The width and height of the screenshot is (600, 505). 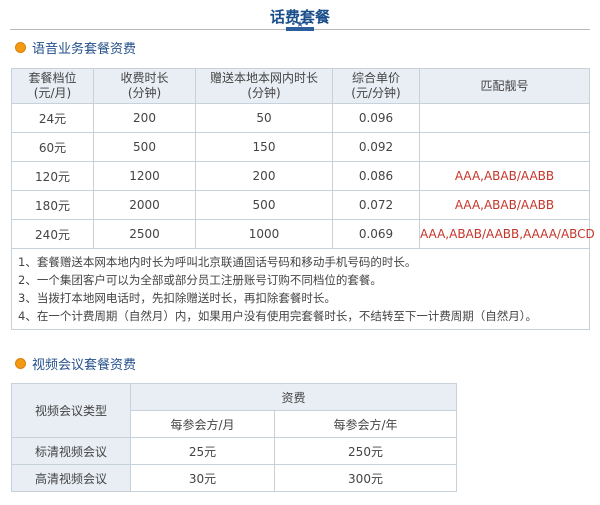 What do you see at coordinates (144, 205) in the screenshot?
I see `cell-minutes: 2000` at bounding box center [144, 205].